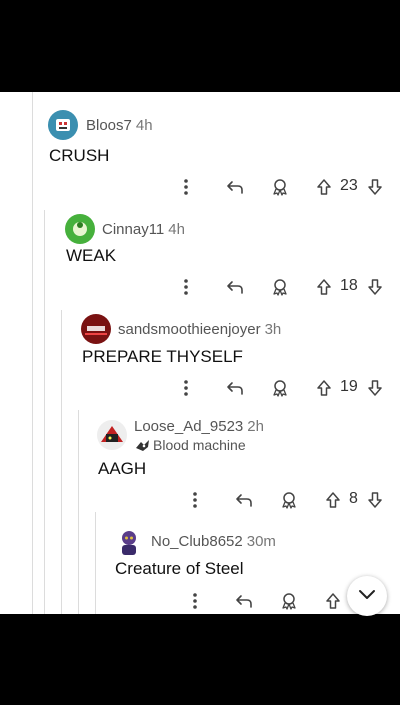 The height and width of the screenshot is (705, 400). I want to click on scroll-down-button, so click(367, 596).